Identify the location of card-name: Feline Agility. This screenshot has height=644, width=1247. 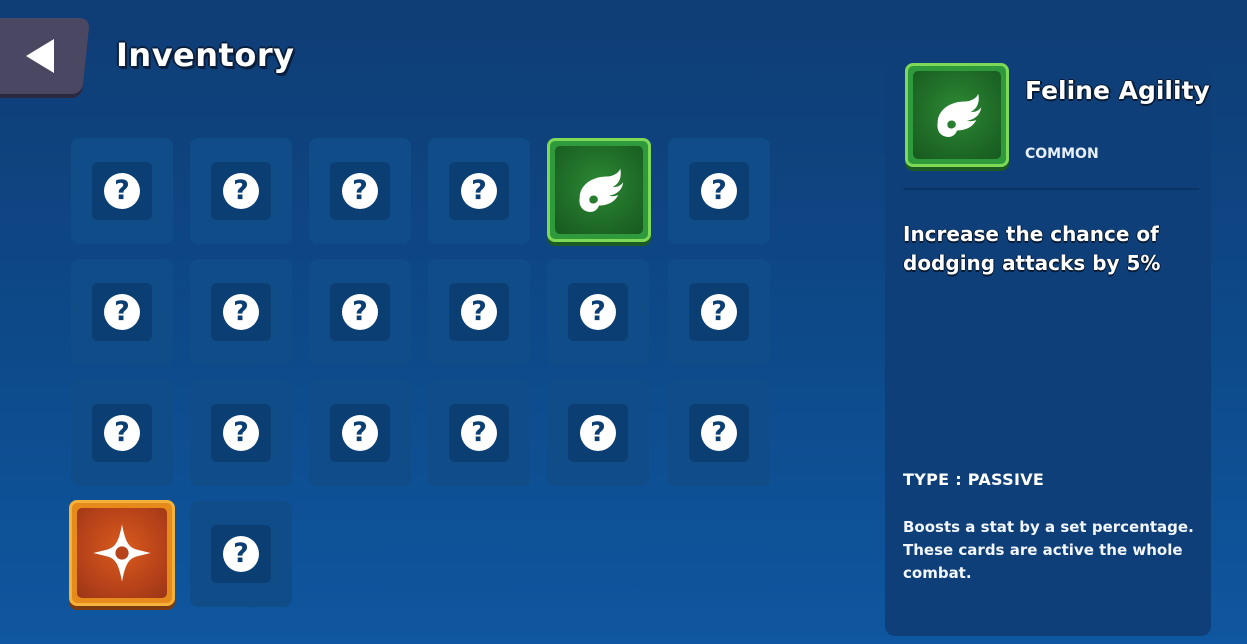
(1117, 90).